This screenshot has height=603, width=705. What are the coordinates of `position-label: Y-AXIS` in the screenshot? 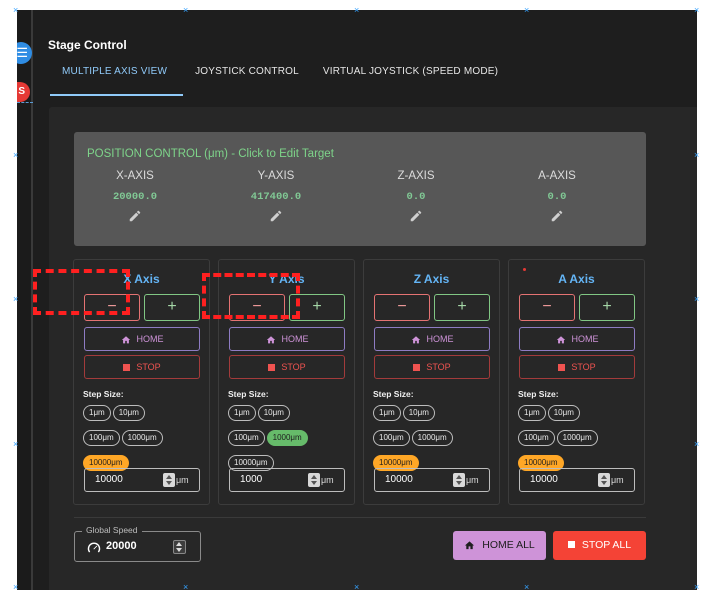 It's located at (276, 176).